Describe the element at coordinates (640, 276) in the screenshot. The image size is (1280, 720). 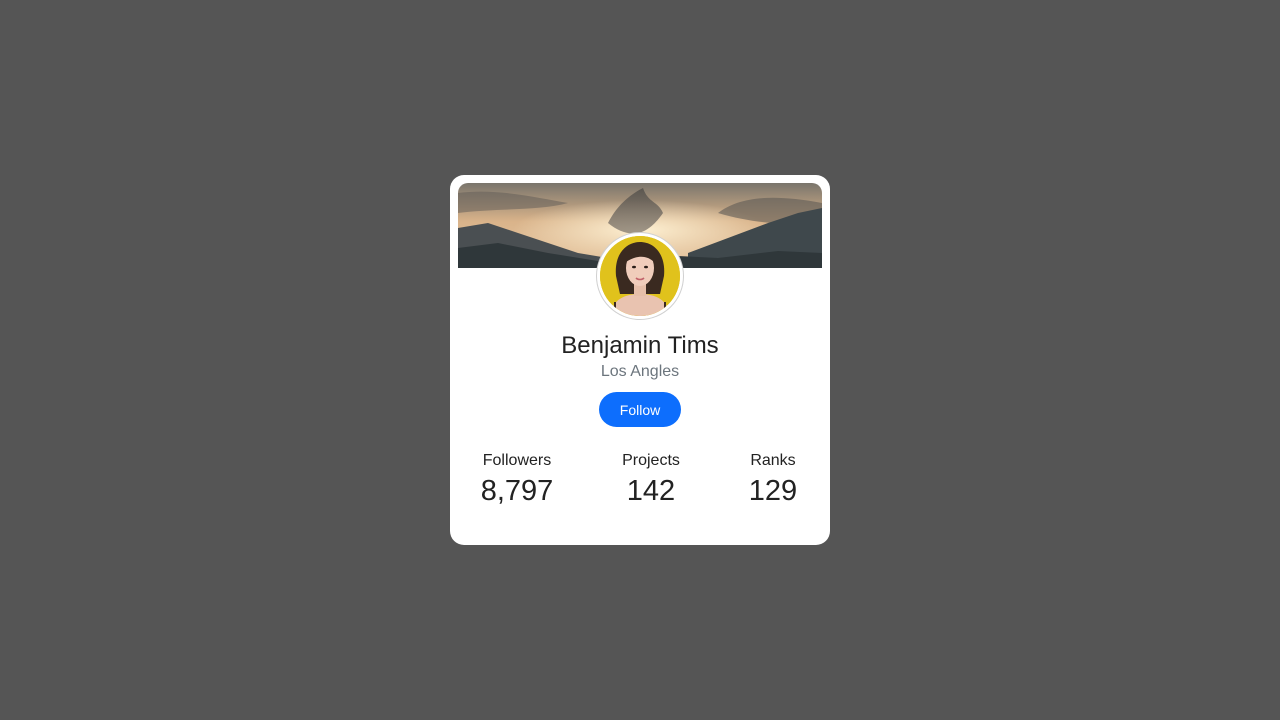
I see `avatar` at that location.